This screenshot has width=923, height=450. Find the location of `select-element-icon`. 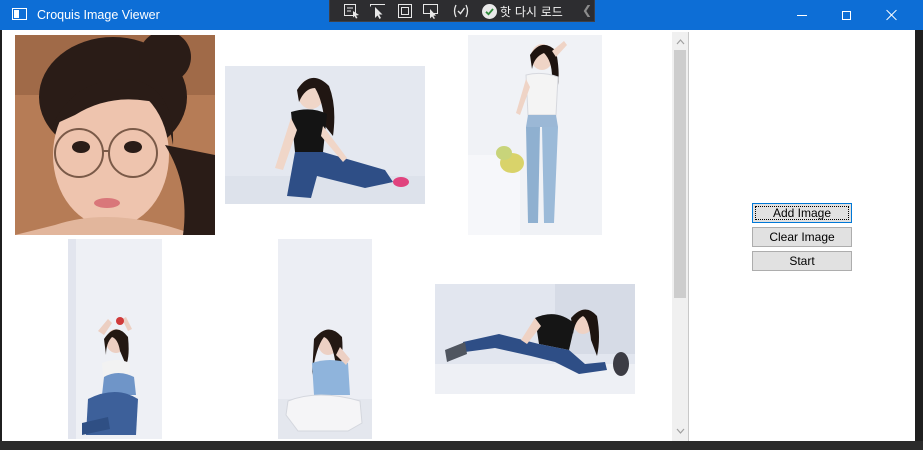

select-element-icon is located at coordinates (352, 11).